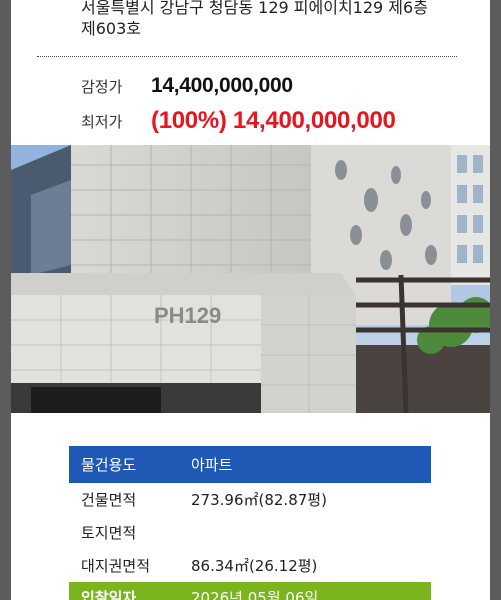  What do you see at coordinates (273, 120) in the screenshot?
I see `min-price-value: (100%) 14,400,000,000` at bounding box center [273, 120].